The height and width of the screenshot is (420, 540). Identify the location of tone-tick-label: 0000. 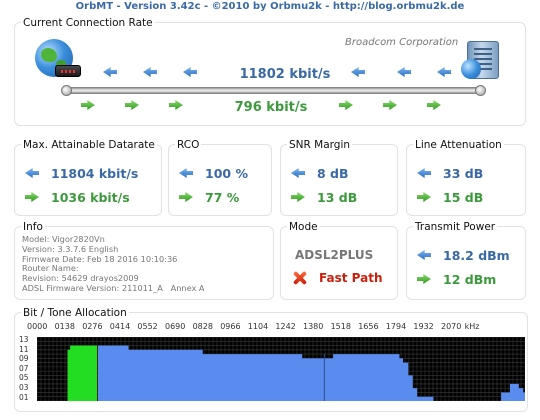
(37, 326).